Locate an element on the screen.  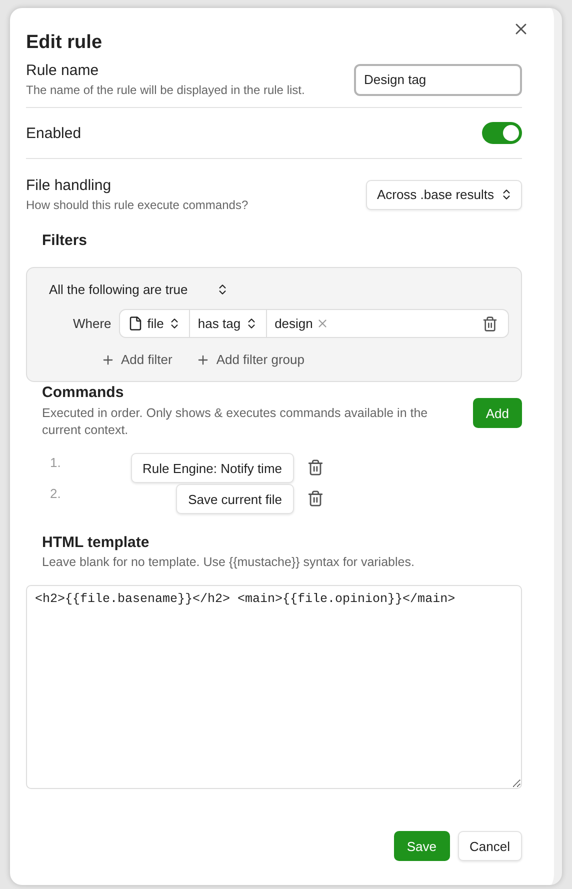
command-button: Rule Engine: Notify time is located at coordinates (212, 468).